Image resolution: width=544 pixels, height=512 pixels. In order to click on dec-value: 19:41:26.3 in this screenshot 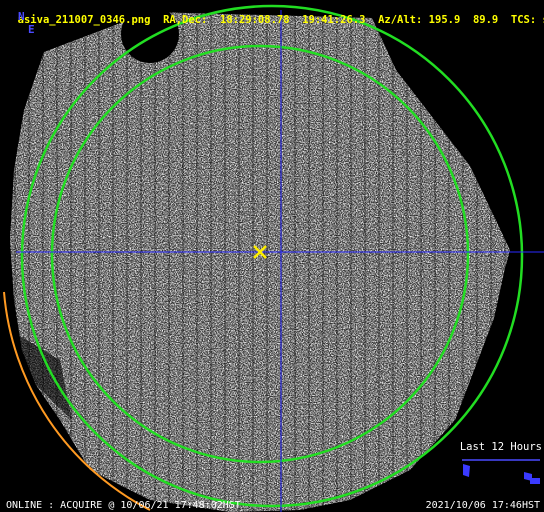, I will do `click(334, 20)`.